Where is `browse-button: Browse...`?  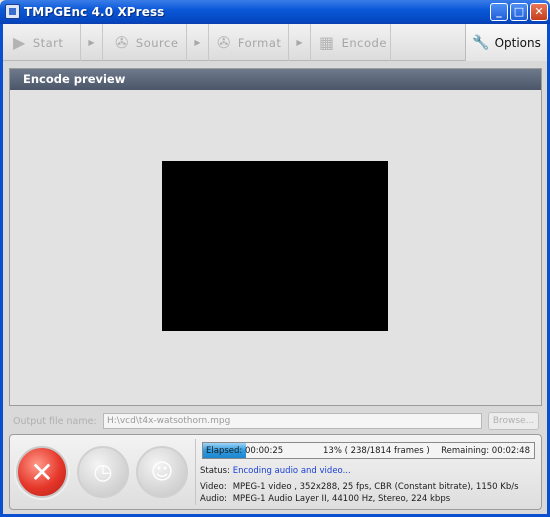 browse-button: Browse... is located at coordinates (513, 421).